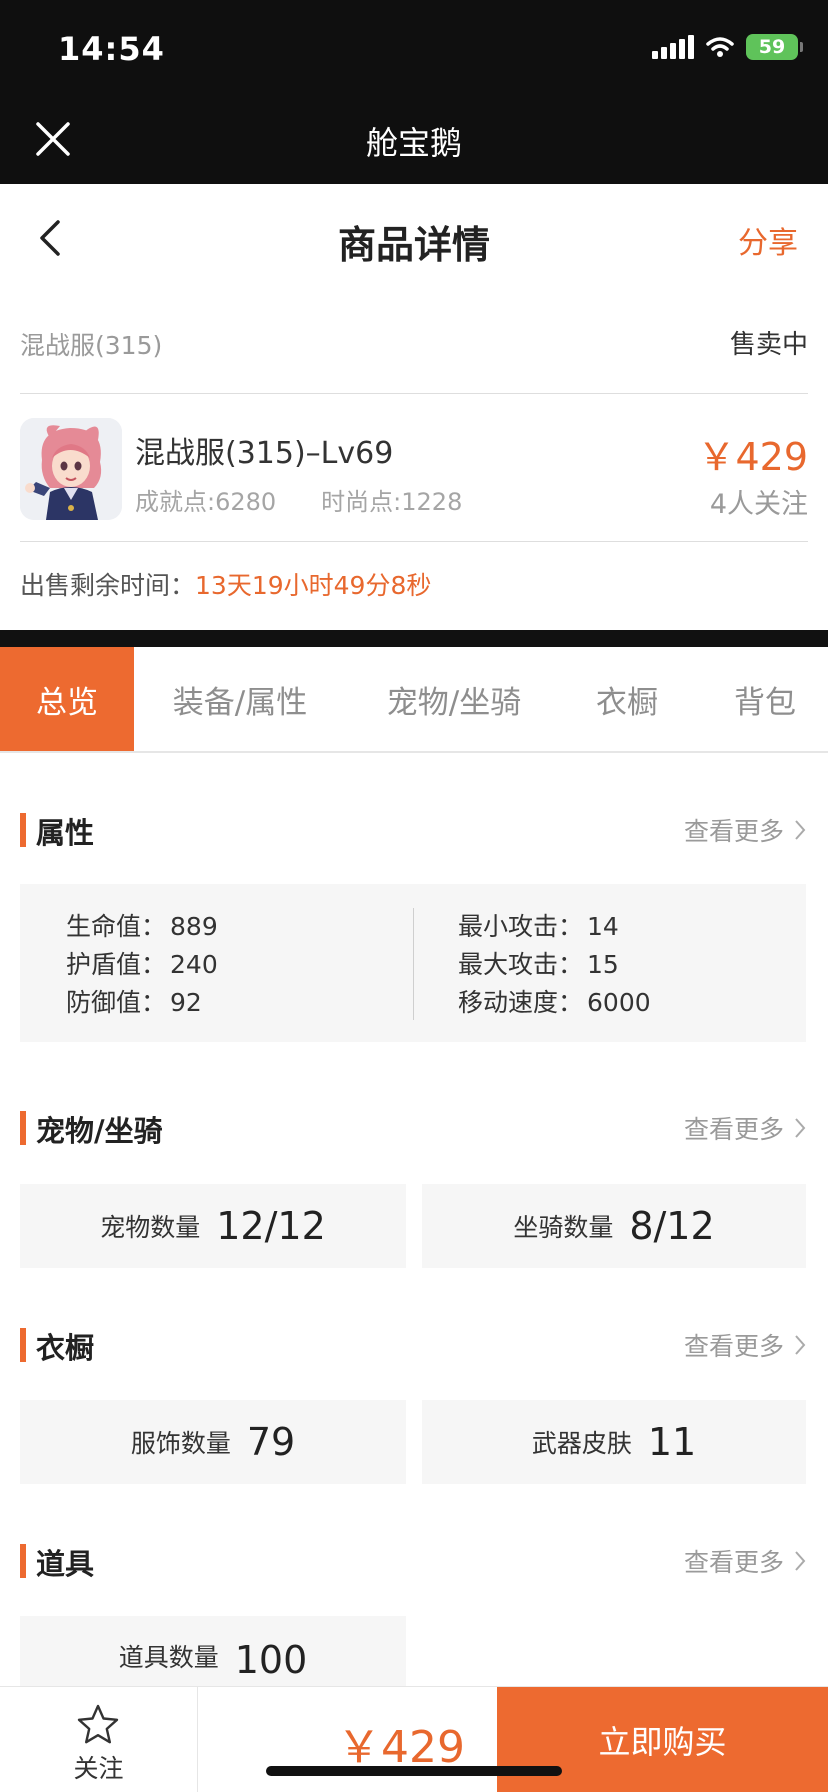 The width and height of the screenshot is (828, 1792). Describe the element at coordinates (413, 143) in the screenshot. I see `app-title: 舱宝鹅` at that location.